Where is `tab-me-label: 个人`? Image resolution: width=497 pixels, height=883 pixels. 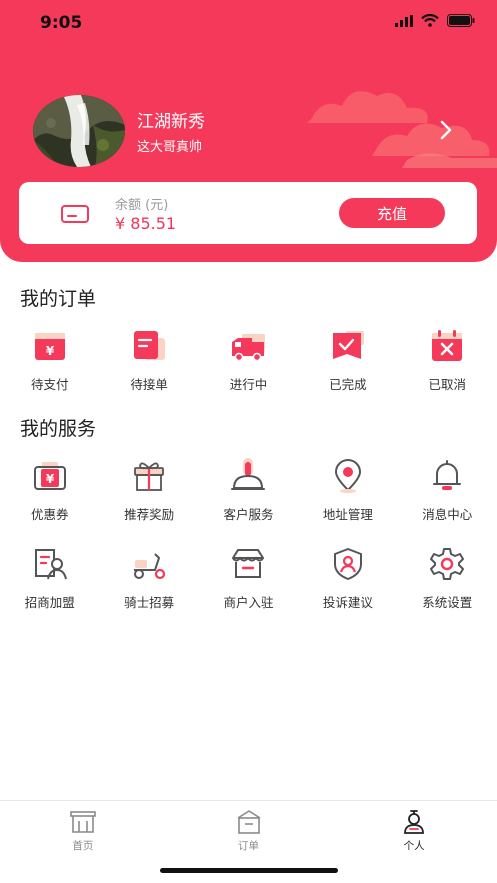 tab-me-label: 个人 is located at coordinates (414, 846).